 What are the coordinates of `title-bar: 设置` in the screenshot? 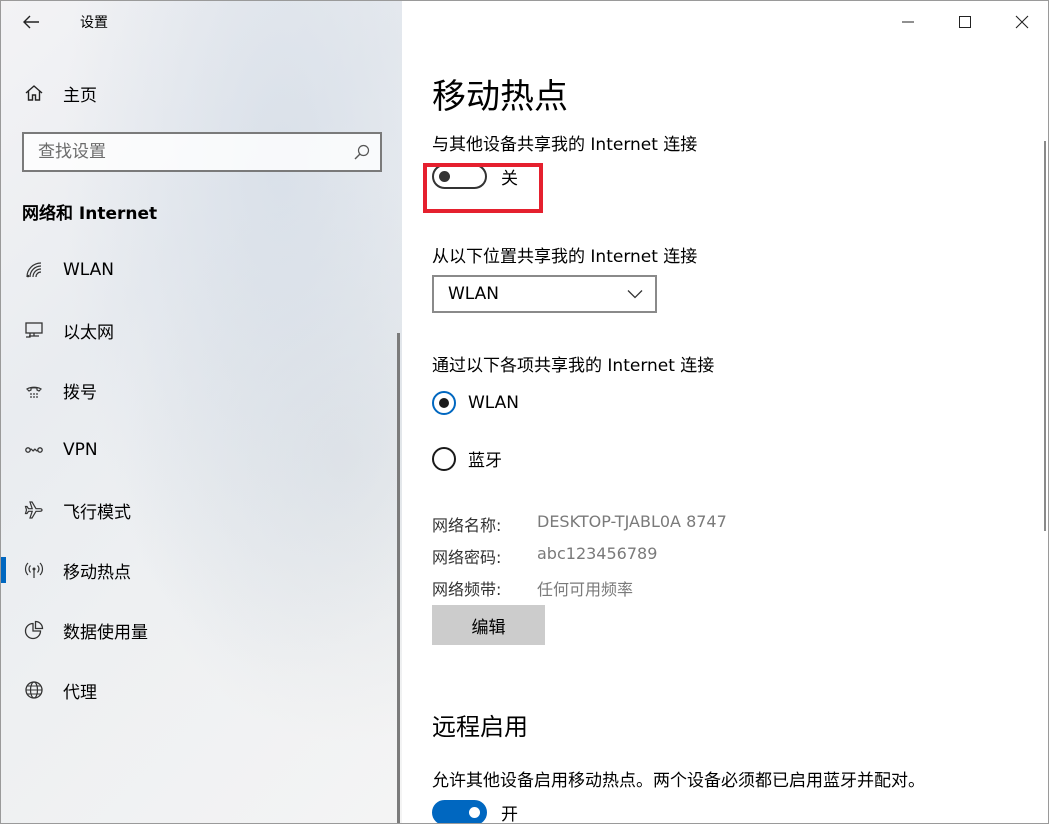 It's located at (201, 22).